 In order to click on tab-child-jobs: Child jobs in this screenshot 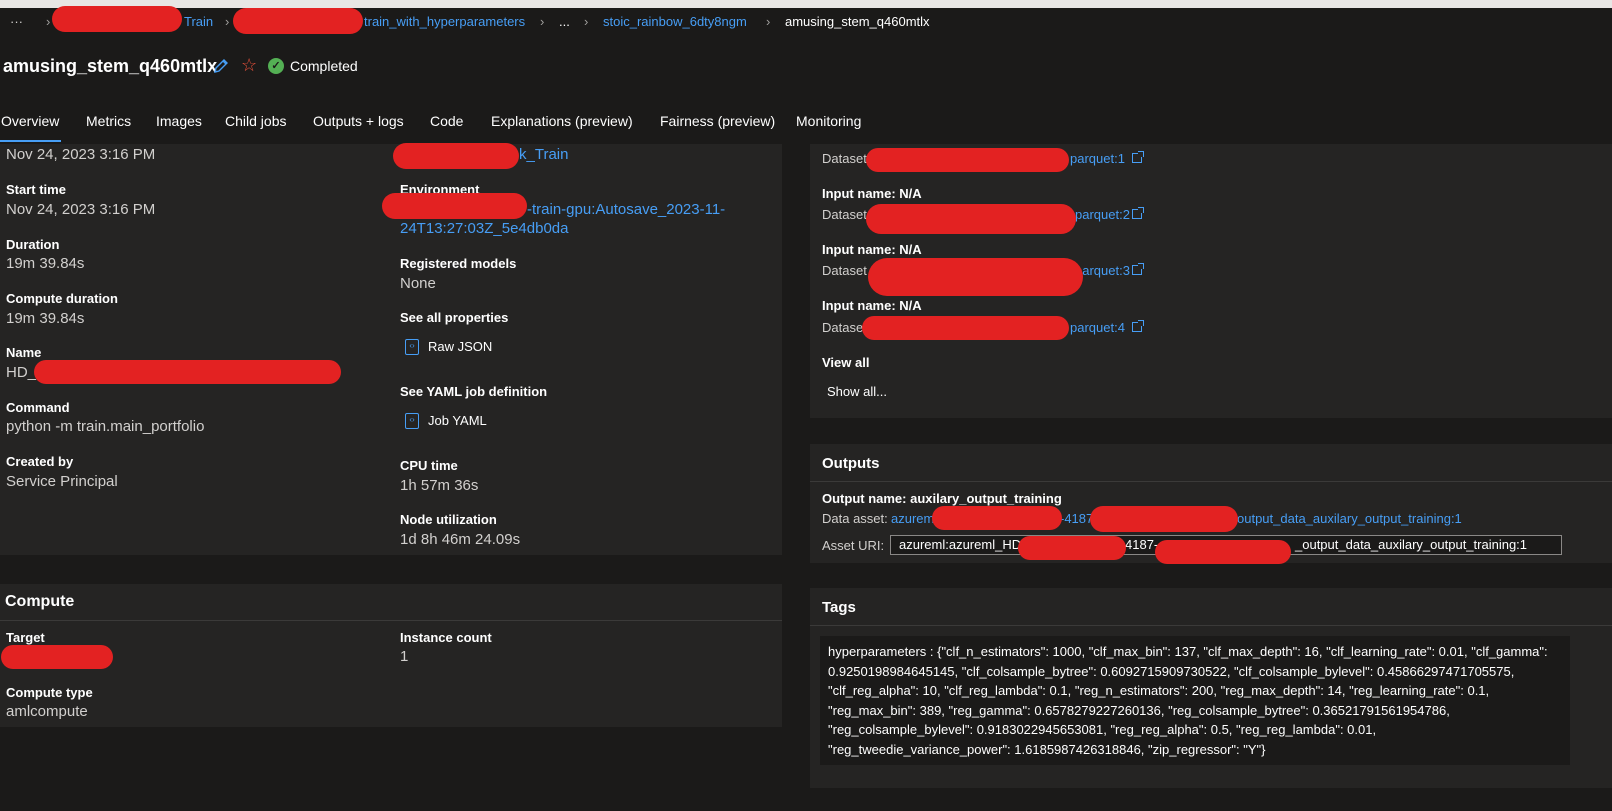, I will do `click(255, 121)`.